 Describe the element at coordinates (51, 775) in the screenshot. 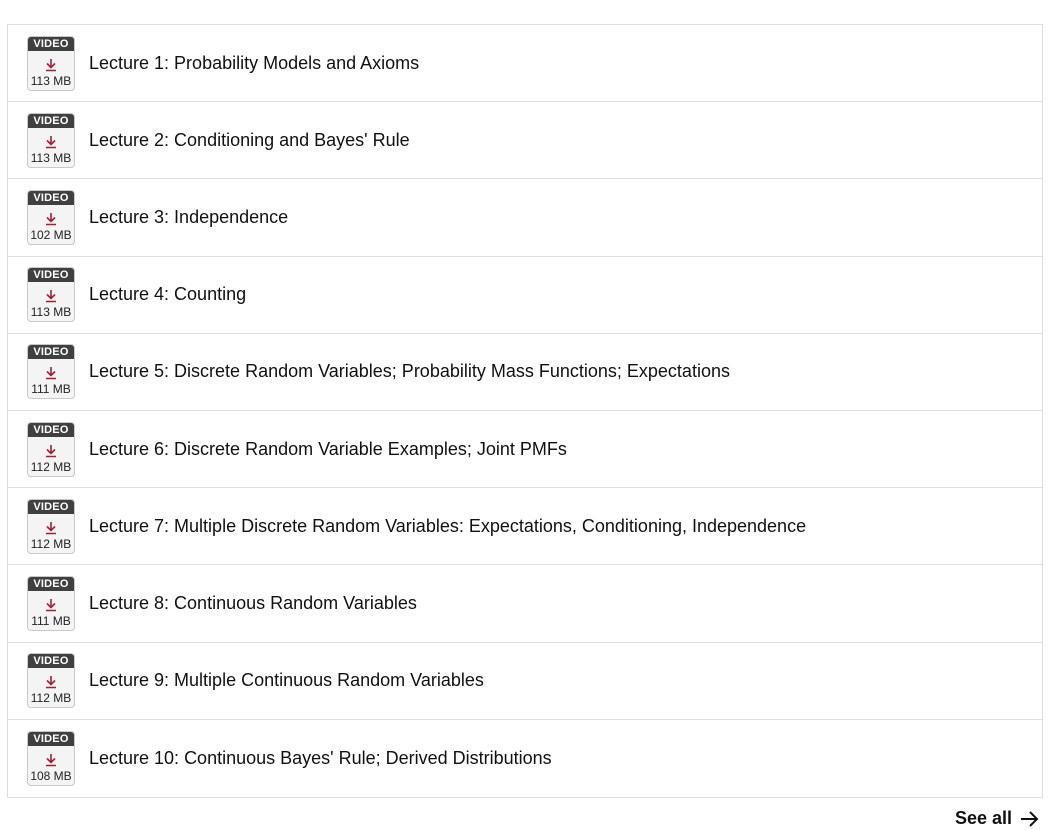

I see `file-size: 108 MB` at that location.